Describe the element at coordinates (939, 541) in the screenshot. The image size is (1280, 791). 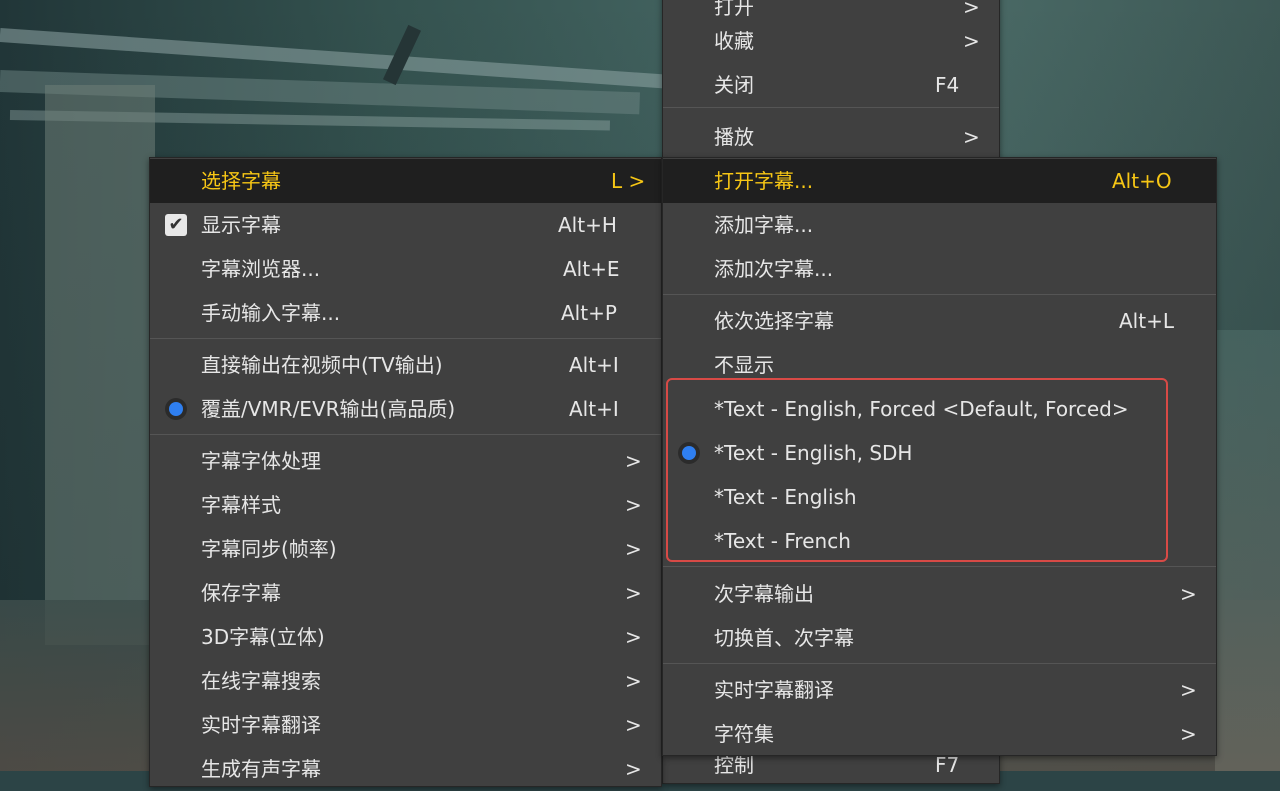
I see `subtitle-track-french: *Text - French` at that location.